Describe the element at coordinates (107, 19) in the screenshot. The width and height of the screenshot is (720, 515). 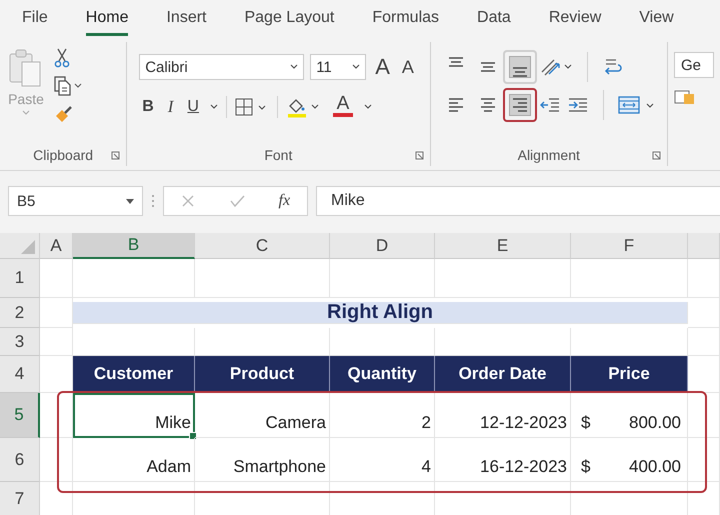
I see `ribbon-tab: Home` at that location.